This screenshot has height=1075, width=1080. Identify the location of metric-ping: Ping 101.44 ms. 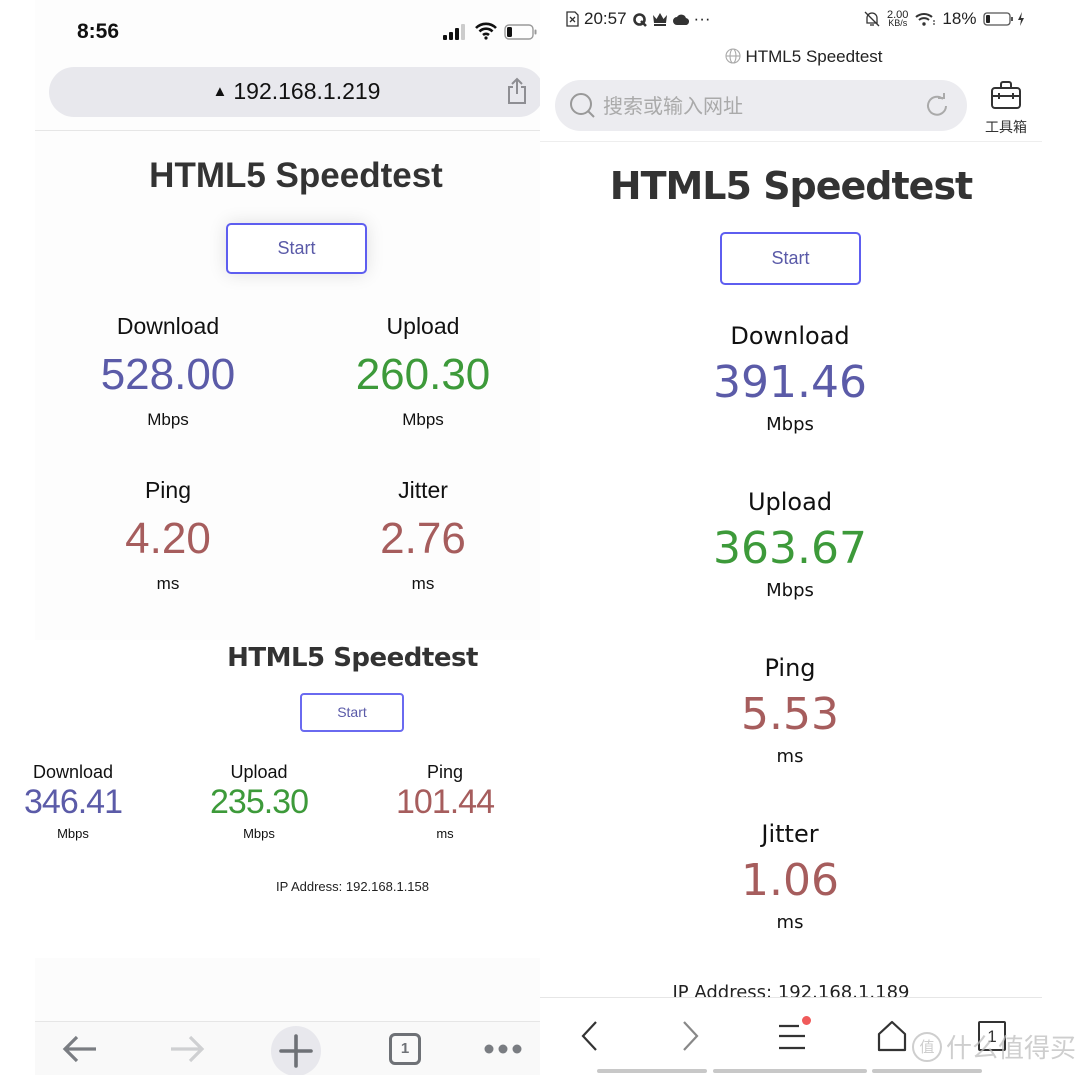
(445, 801).